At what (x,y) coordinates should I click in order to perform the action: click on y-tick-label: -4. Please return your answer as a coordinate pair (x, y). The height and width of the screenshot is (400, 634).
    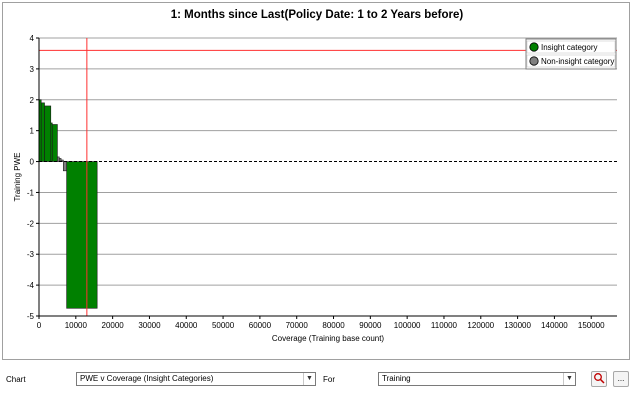
    Looking at the image, I should click on (31, 285).